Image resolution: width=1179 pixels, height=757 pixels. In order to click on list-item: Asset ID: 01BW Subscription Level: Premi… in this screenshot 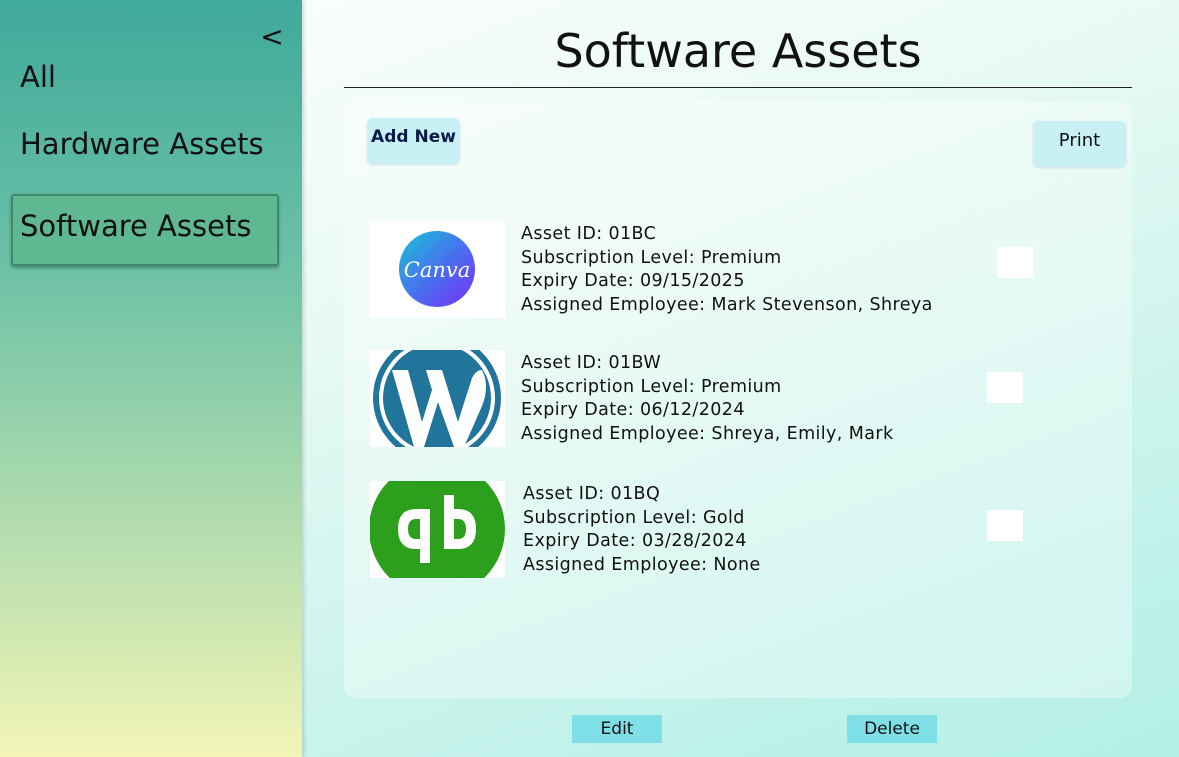, I will do `click(720, 400)`.